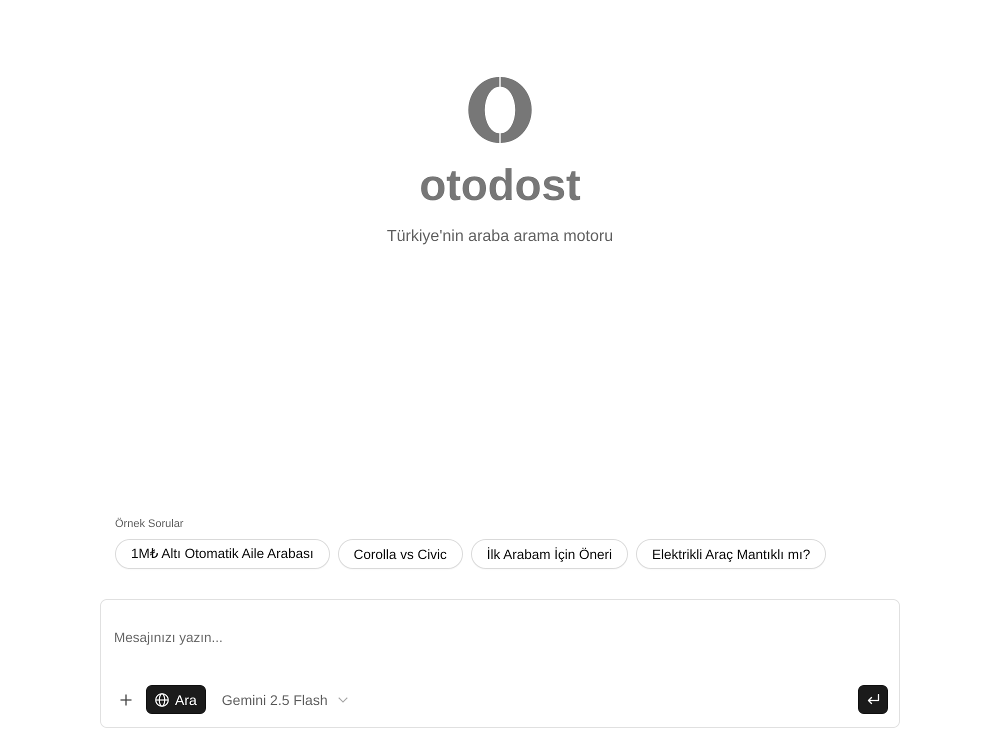 The height and width of the screenshot is (750, 1000). Describe the element at coordinates (222, 554) in the screenshot. I see `example-question-chip: 1M₺ Altı Otomatik Aile Arabası` at that location.